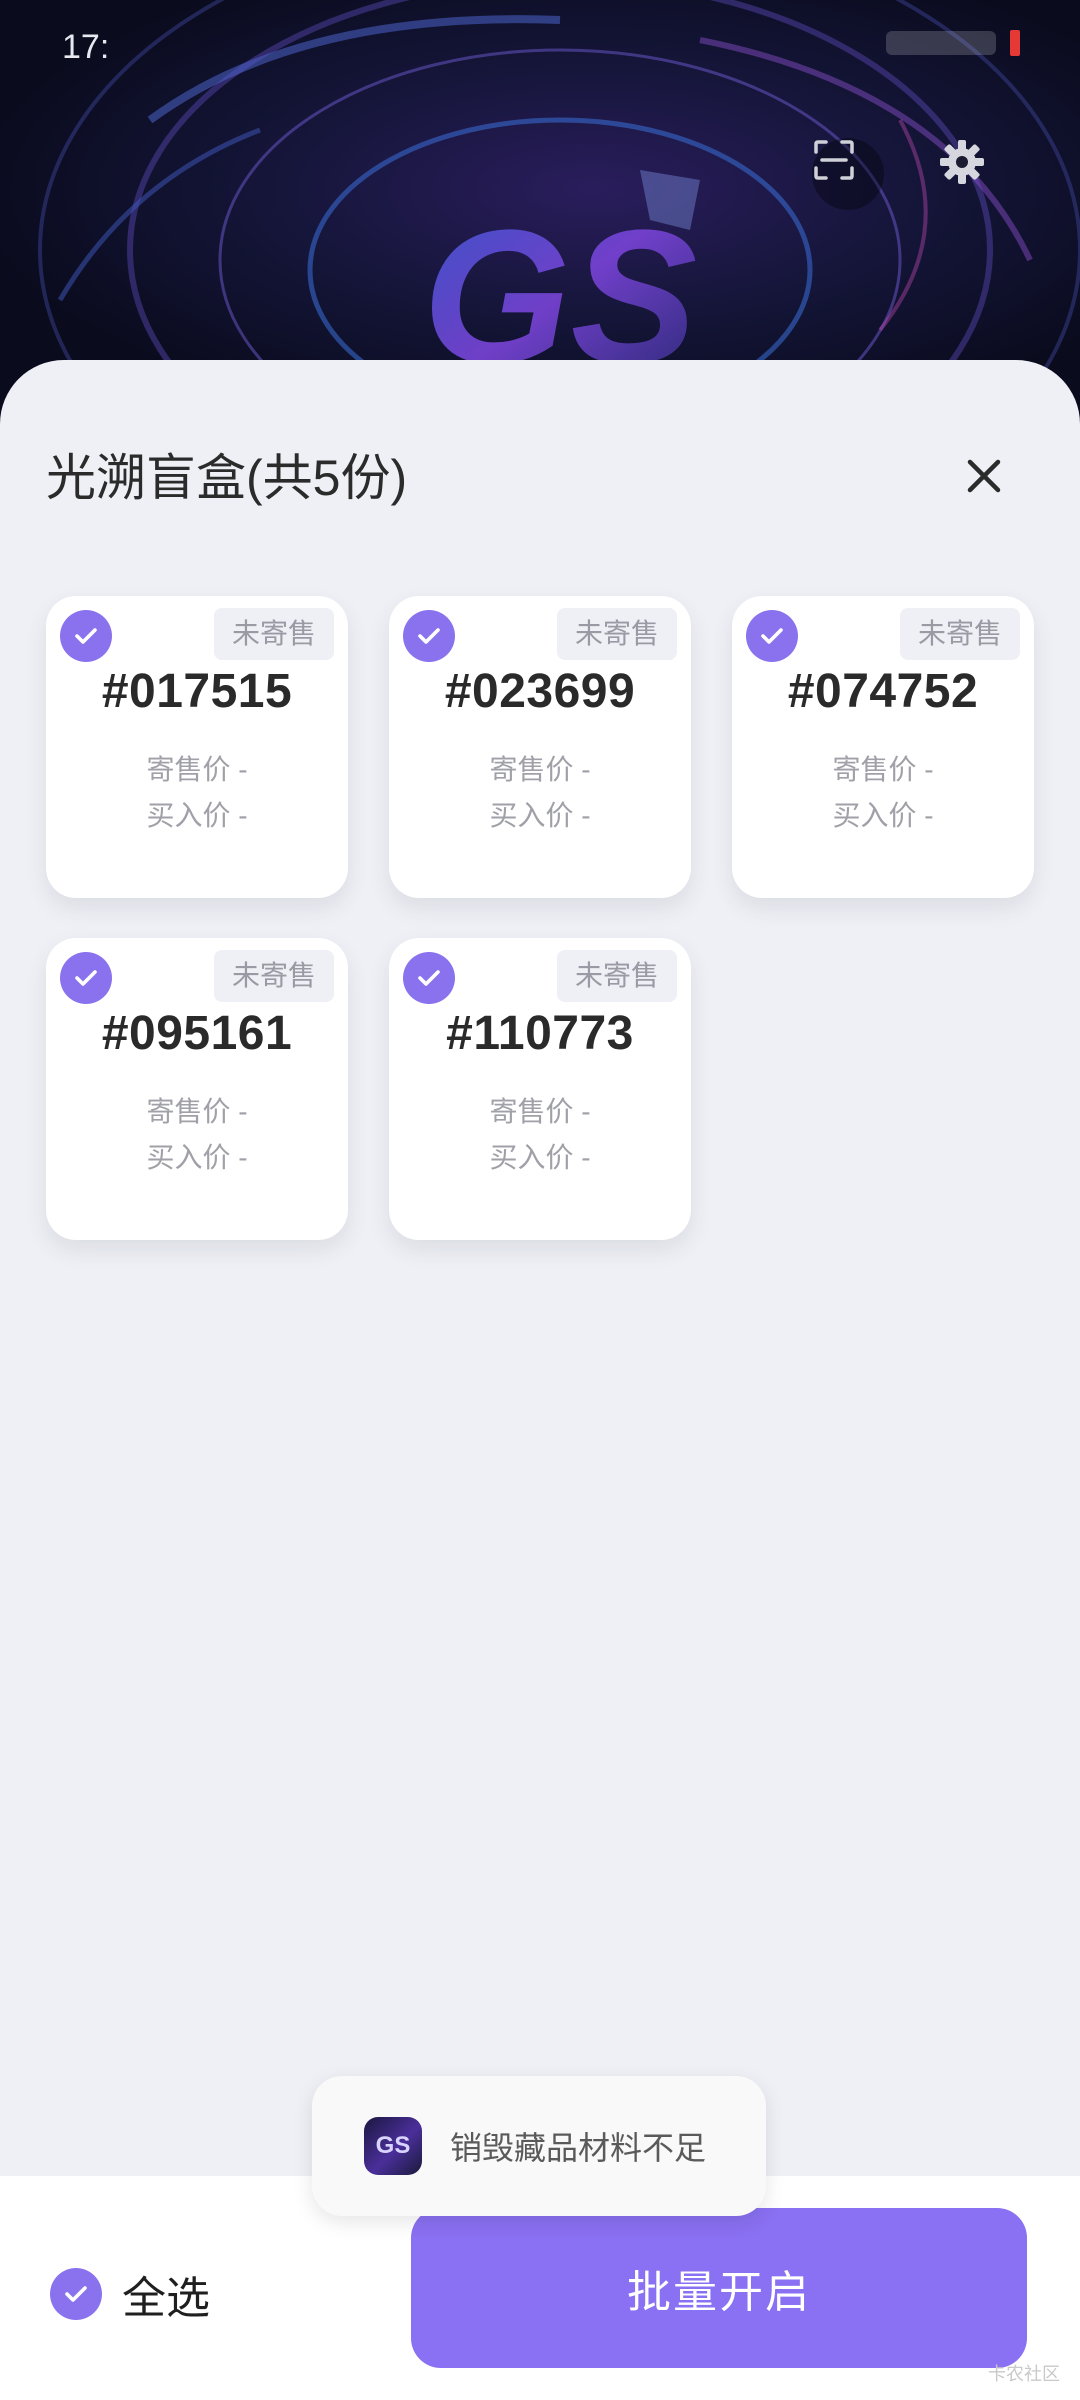  Describe the element at coordinates (962, 162) in the screenshot. I see `gear-icon` at that location.